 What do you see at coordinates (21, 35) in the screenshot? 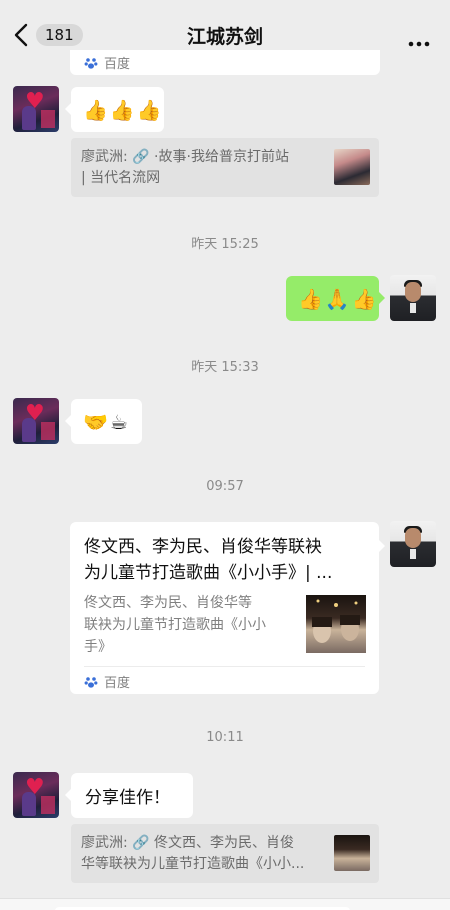
I see `chevron-left-icon` at bounding box center [21, 35].